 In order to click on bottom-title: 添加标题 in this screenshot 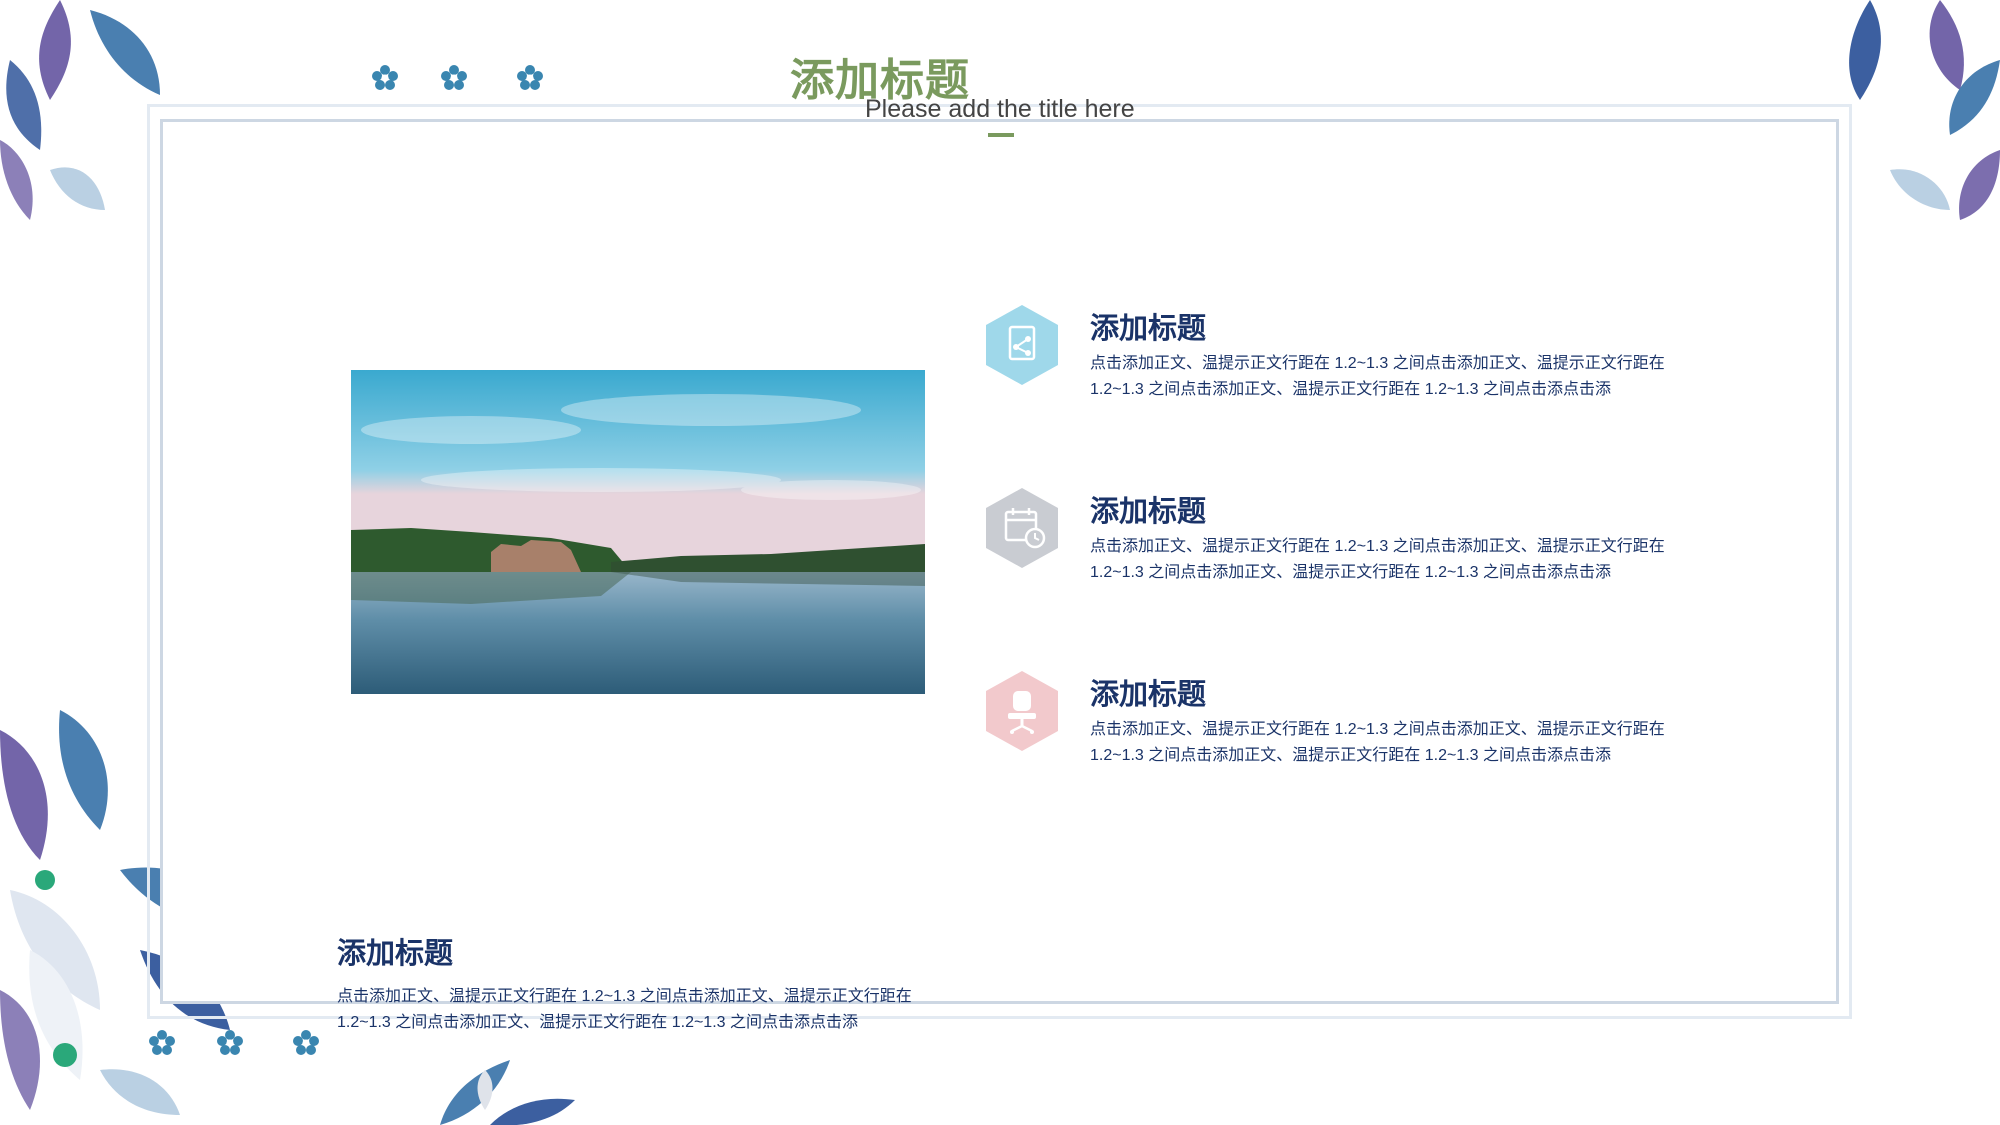, I will do `click(647, 951)`.